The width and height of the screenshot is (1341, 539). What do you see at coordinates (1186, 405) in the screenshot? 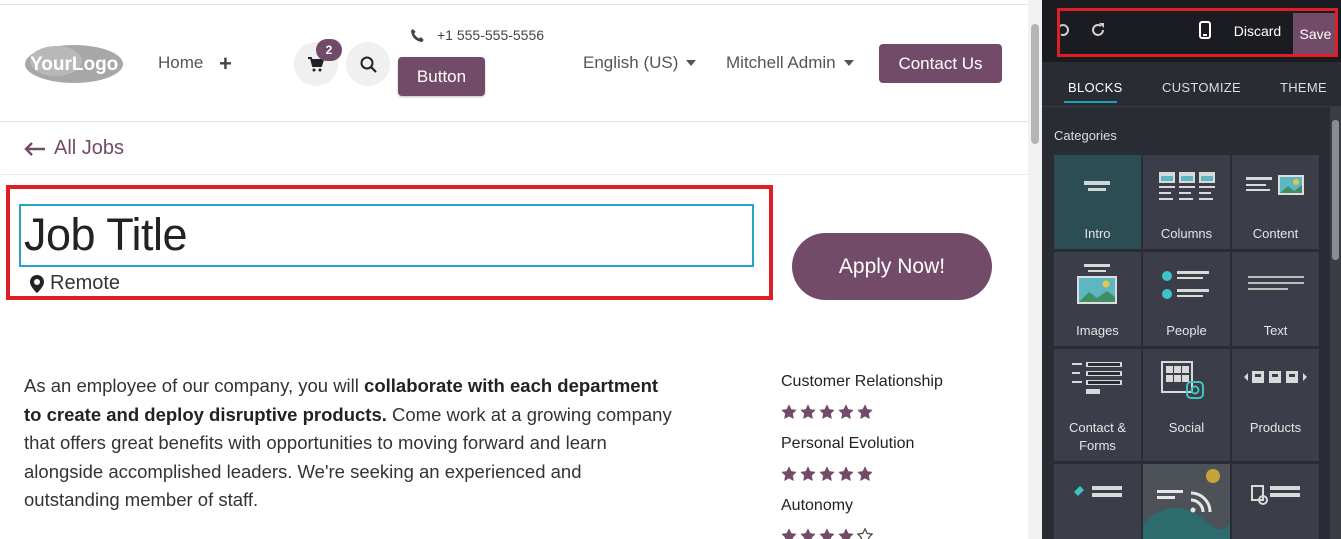
I see `block-social: Social` at bounding box center [1186, 405].